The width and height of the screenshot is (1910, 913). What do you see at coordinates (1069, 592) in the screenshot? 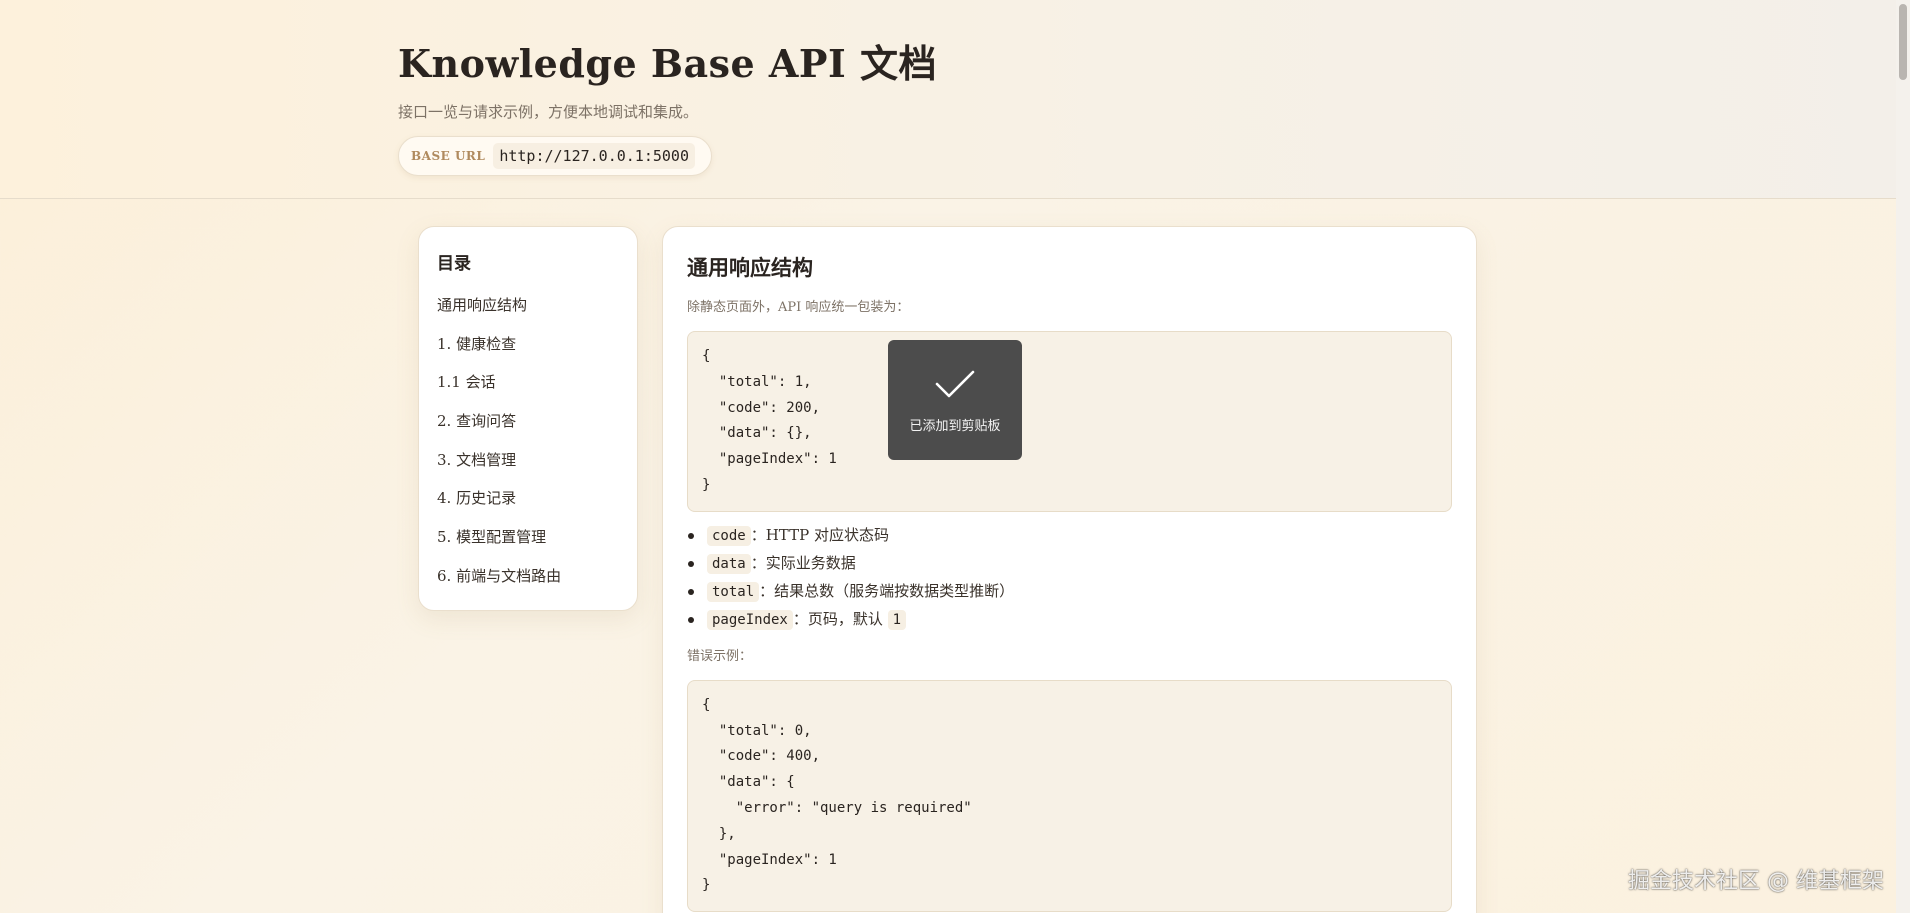
I see `list-item: total ：结果总数（服务端按数据类型推断）` at bounding box center [1069, 592].